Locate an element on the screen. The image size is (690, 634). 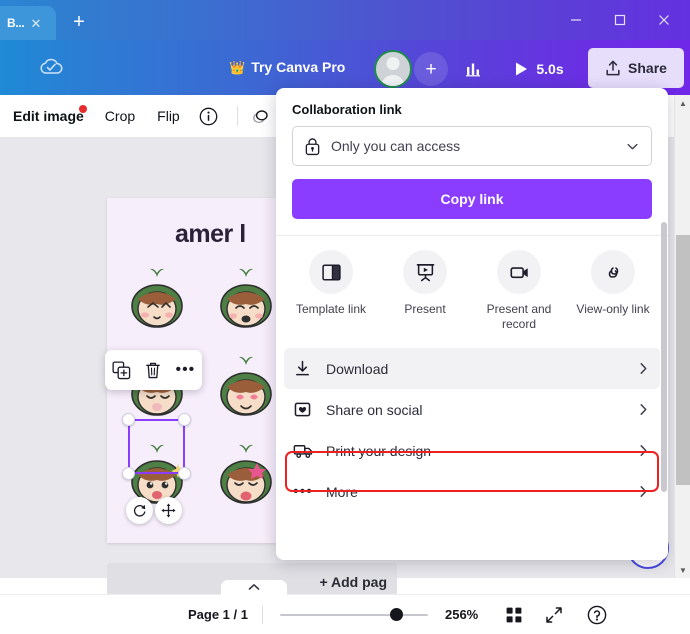
scroll-up-icon: ▲ is located at coordinates (682, 103).